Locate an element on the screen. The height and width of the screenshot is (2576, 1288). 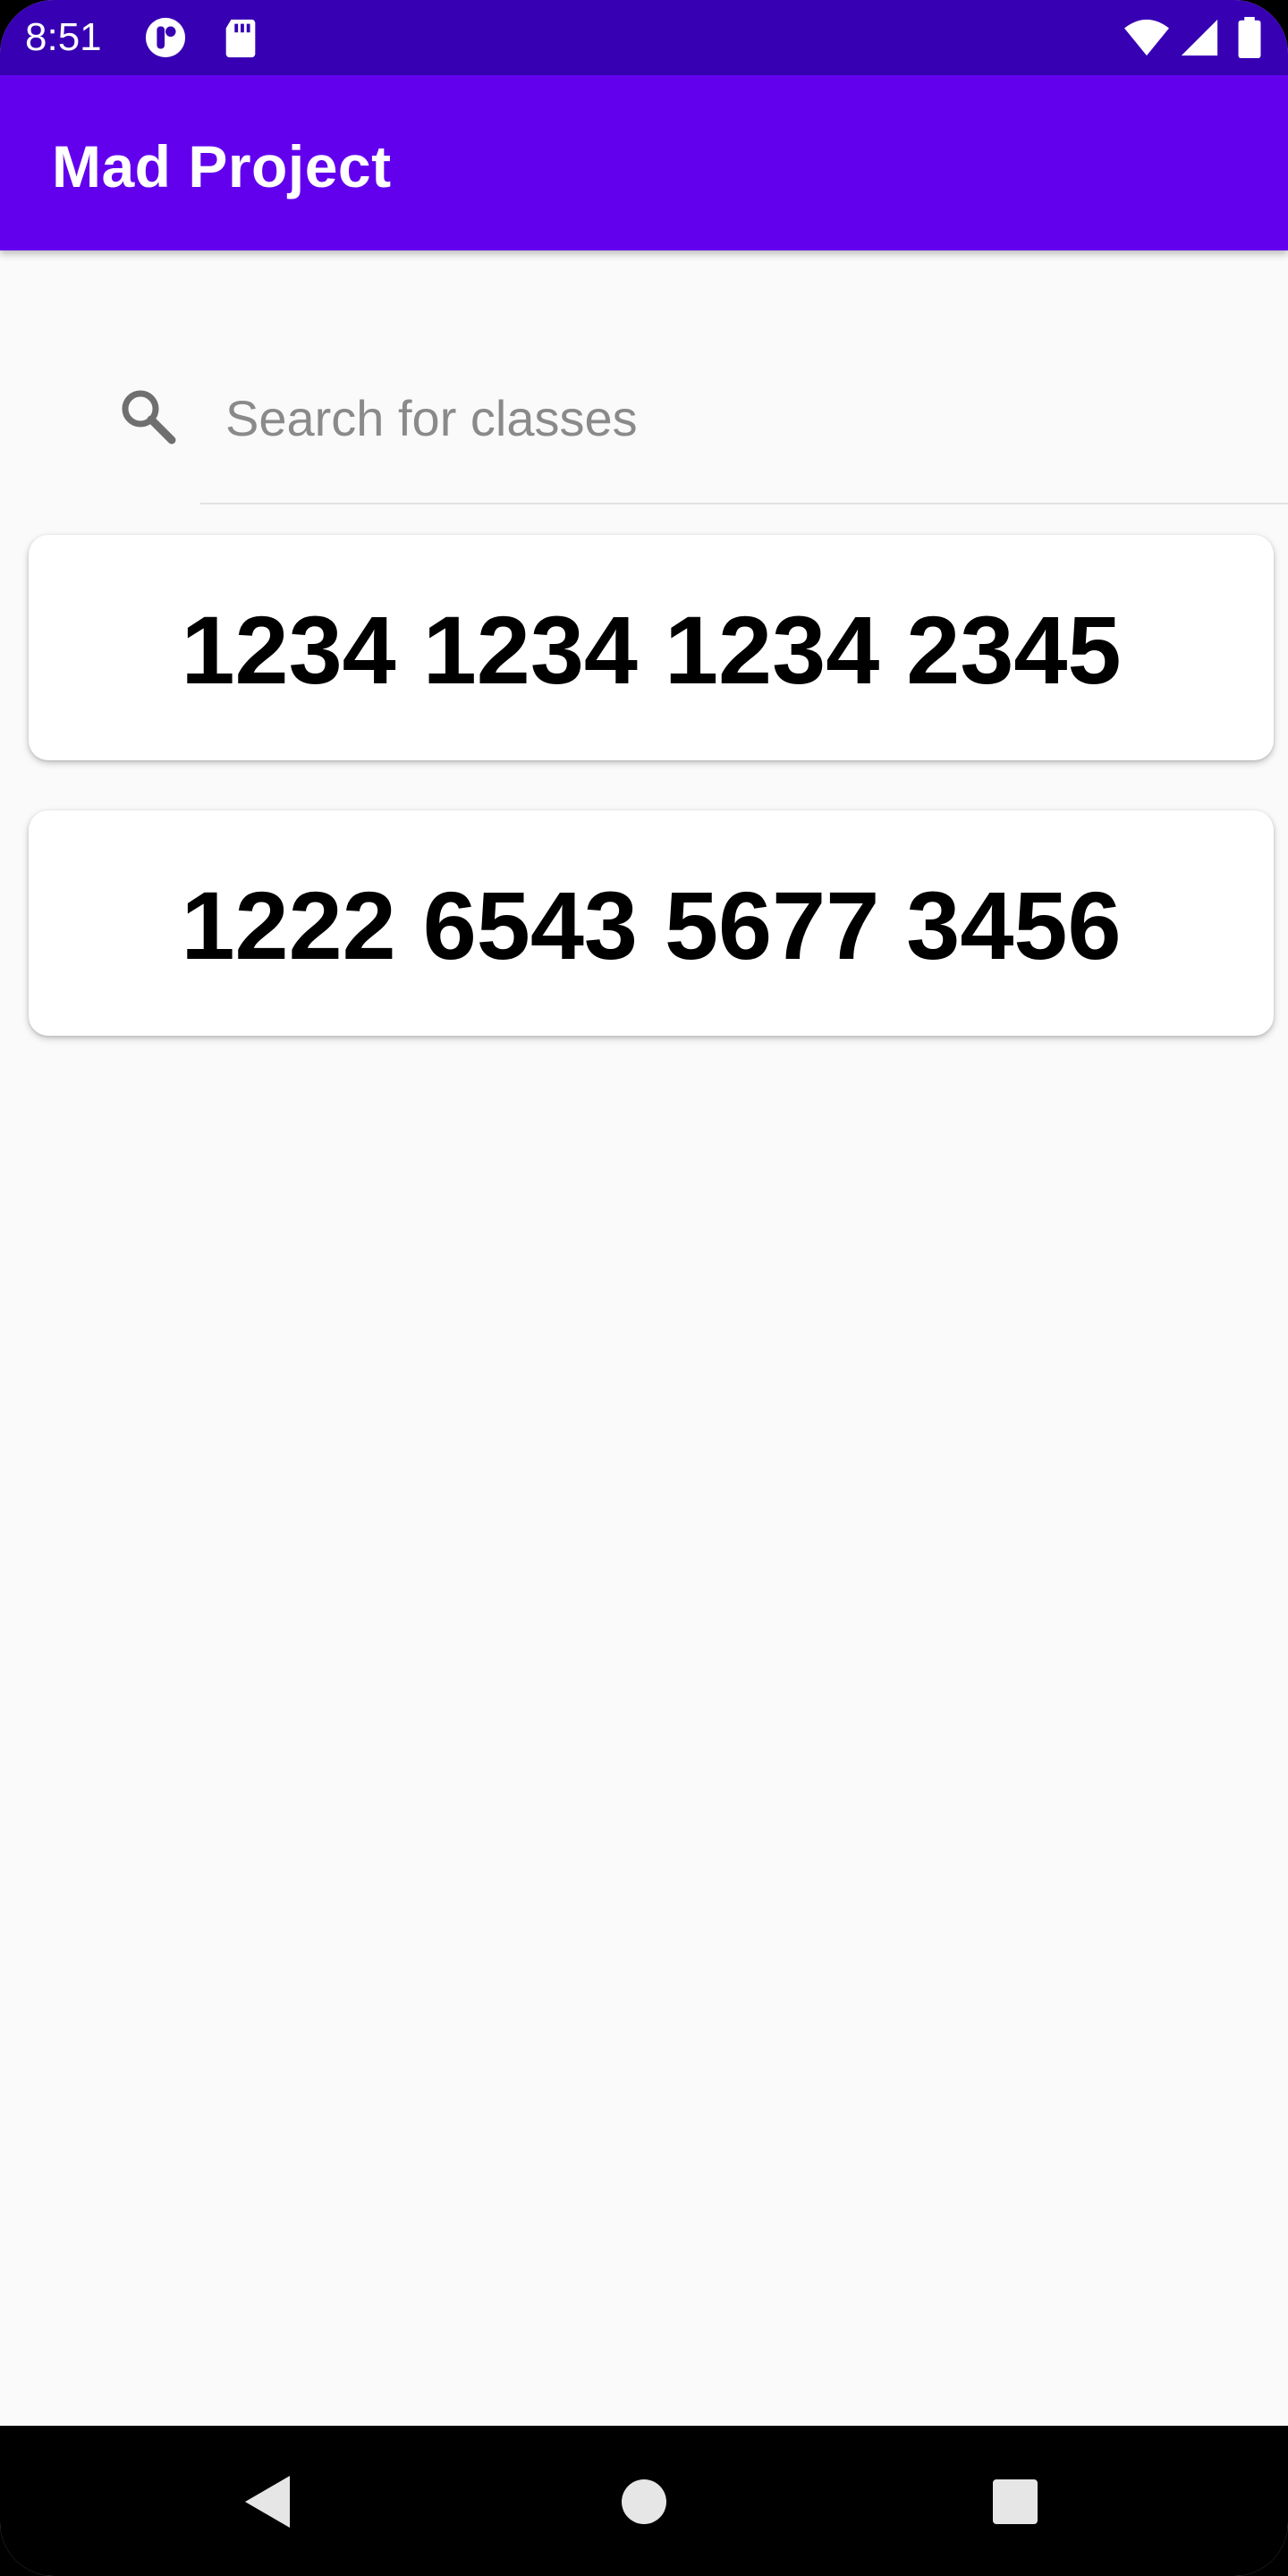
search-underline is located at coordinates (744, 503).